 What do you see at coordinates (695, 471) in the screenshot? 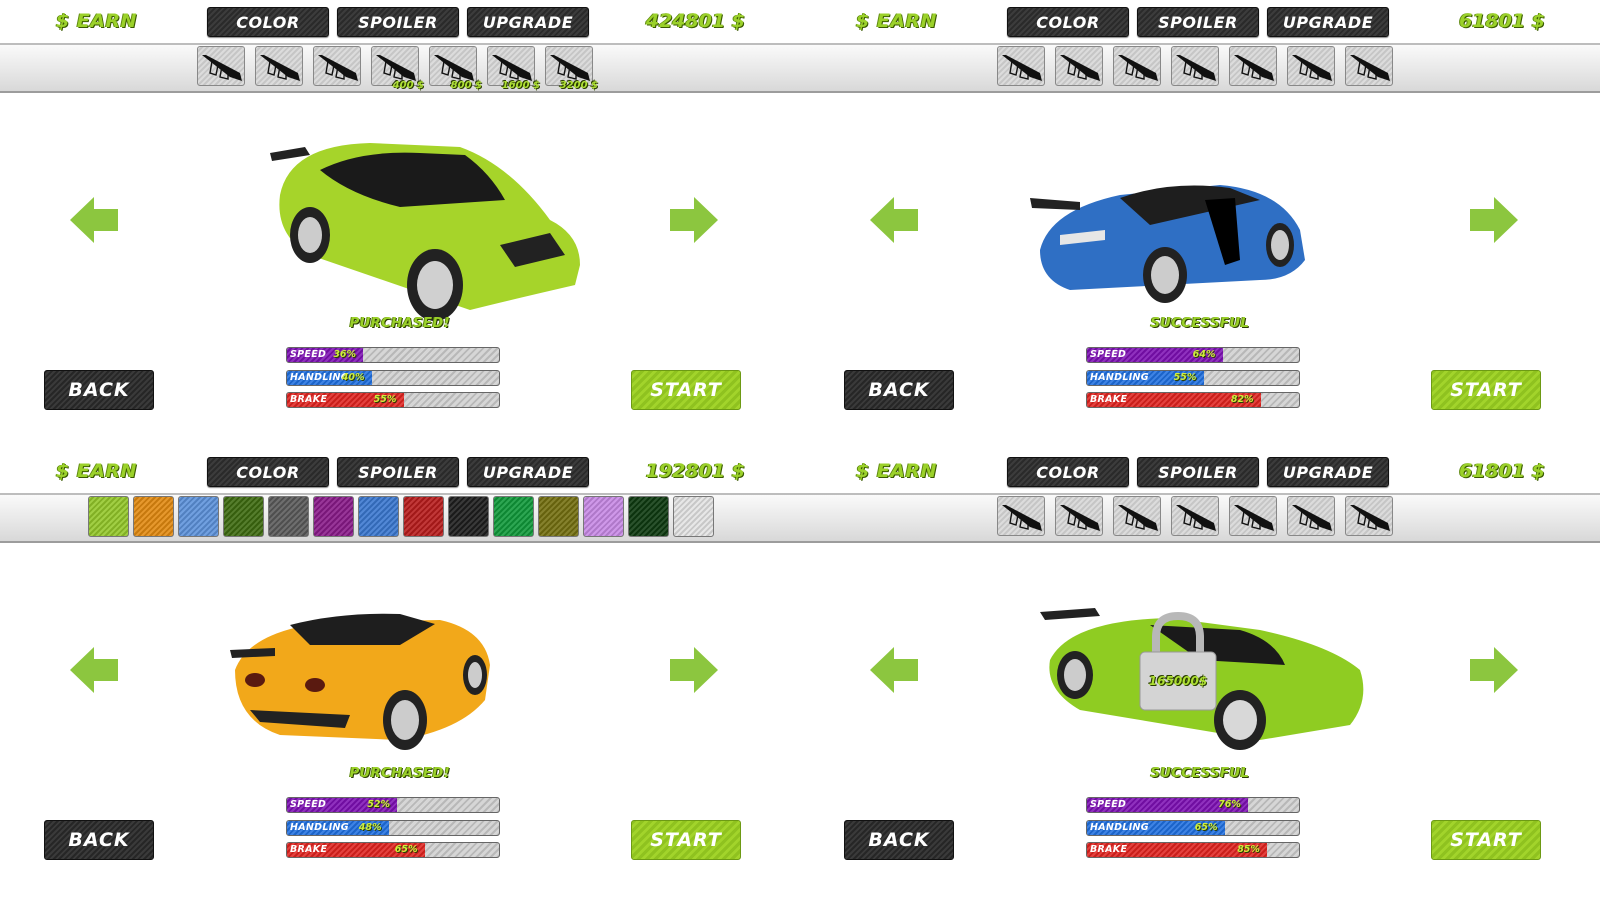
I see `money-balance: 192801 $` at bounding box center [695, 471].